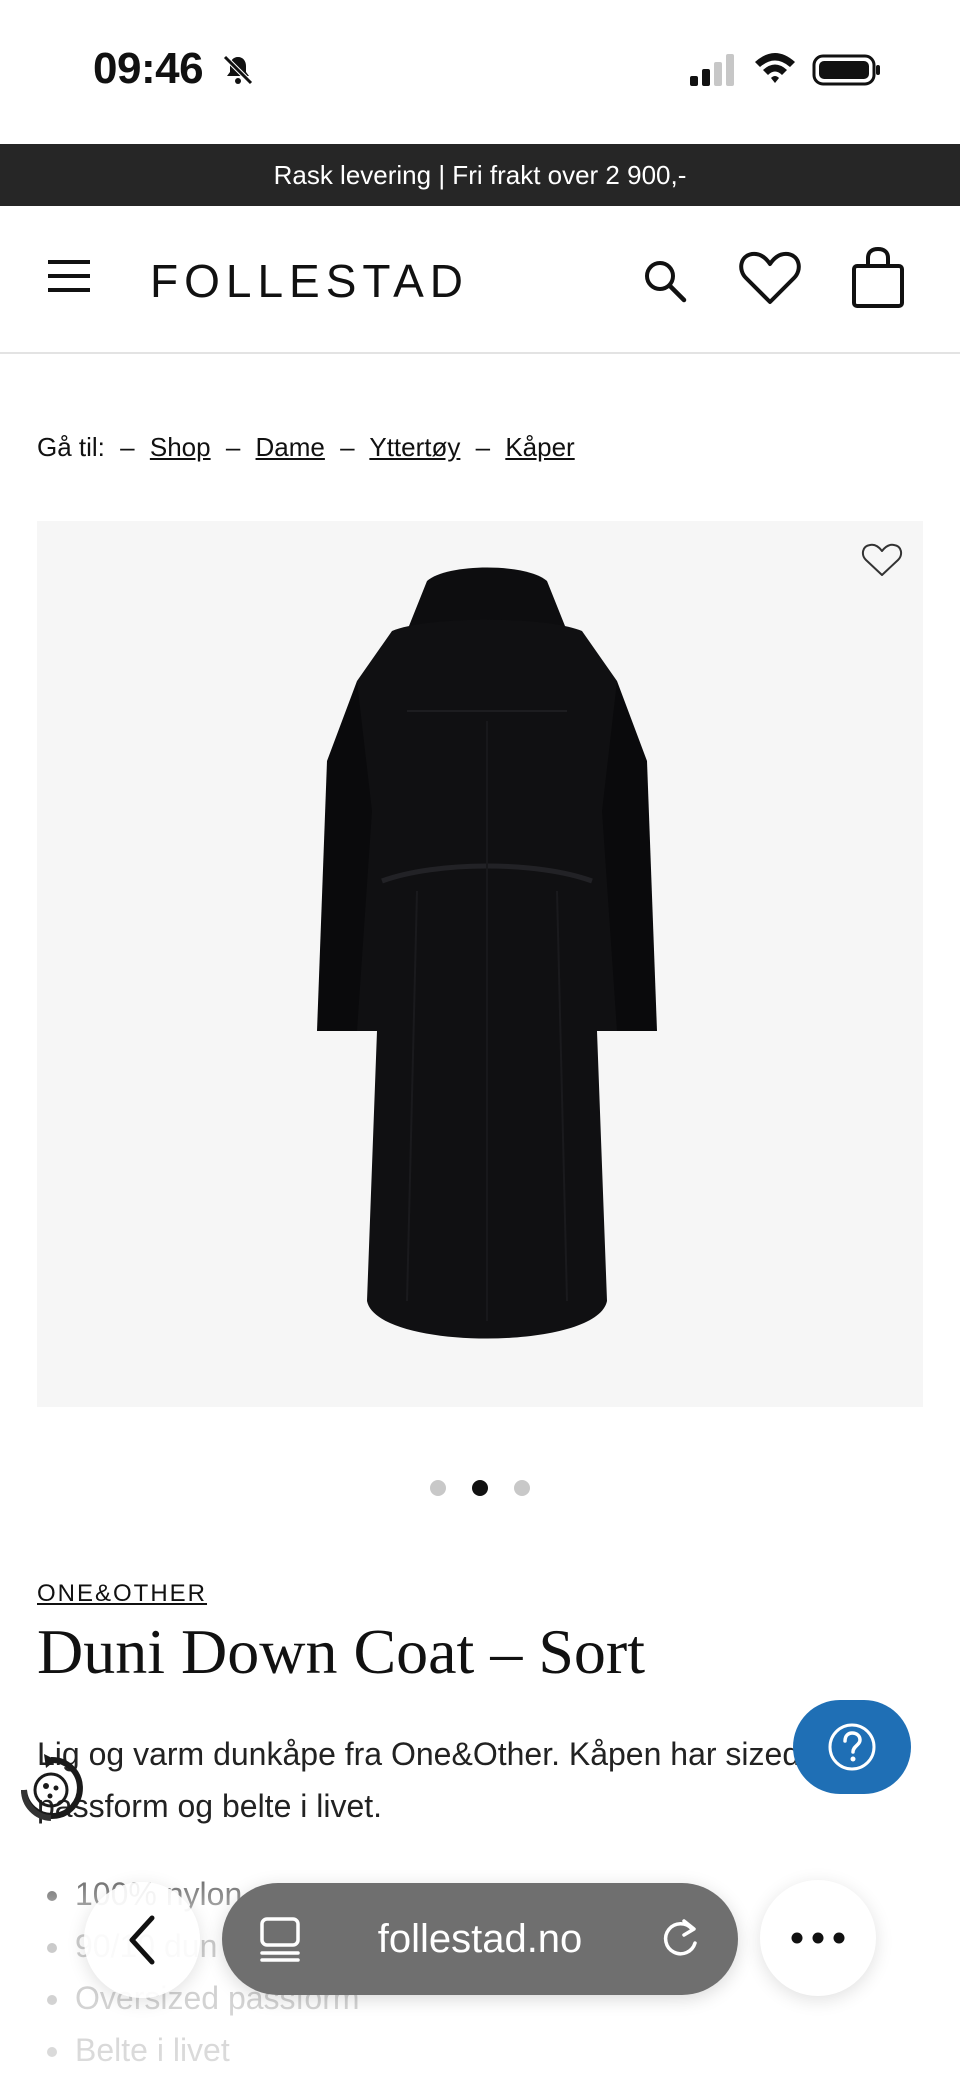  What do you see at coordinates (69, 276) in the screenshot?
I see `hamburger-menu-icon` at bounding box center [69, 276].